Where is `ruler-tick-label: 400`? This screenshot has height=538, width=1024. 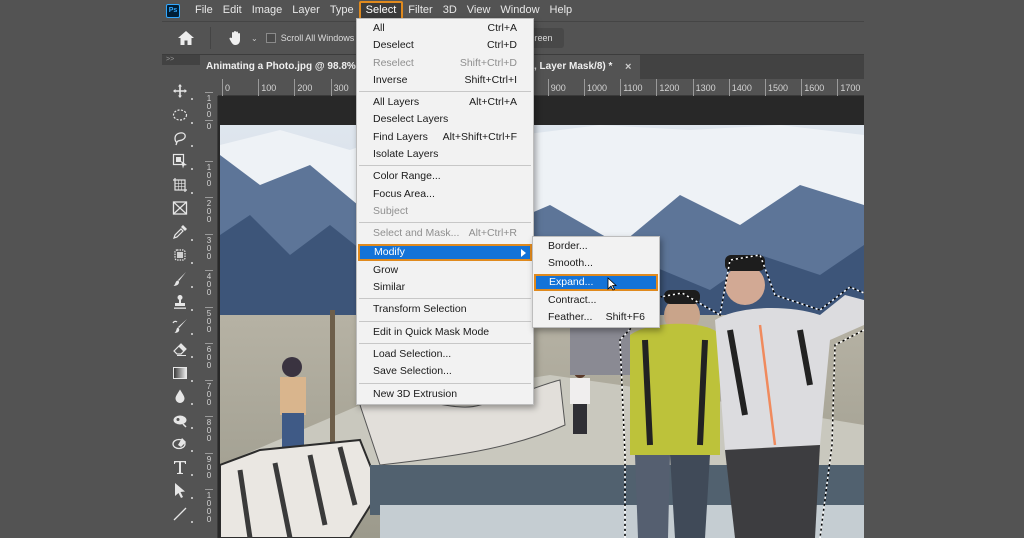 ruler-tick-label: 400 is located at coordinates (209, 283).